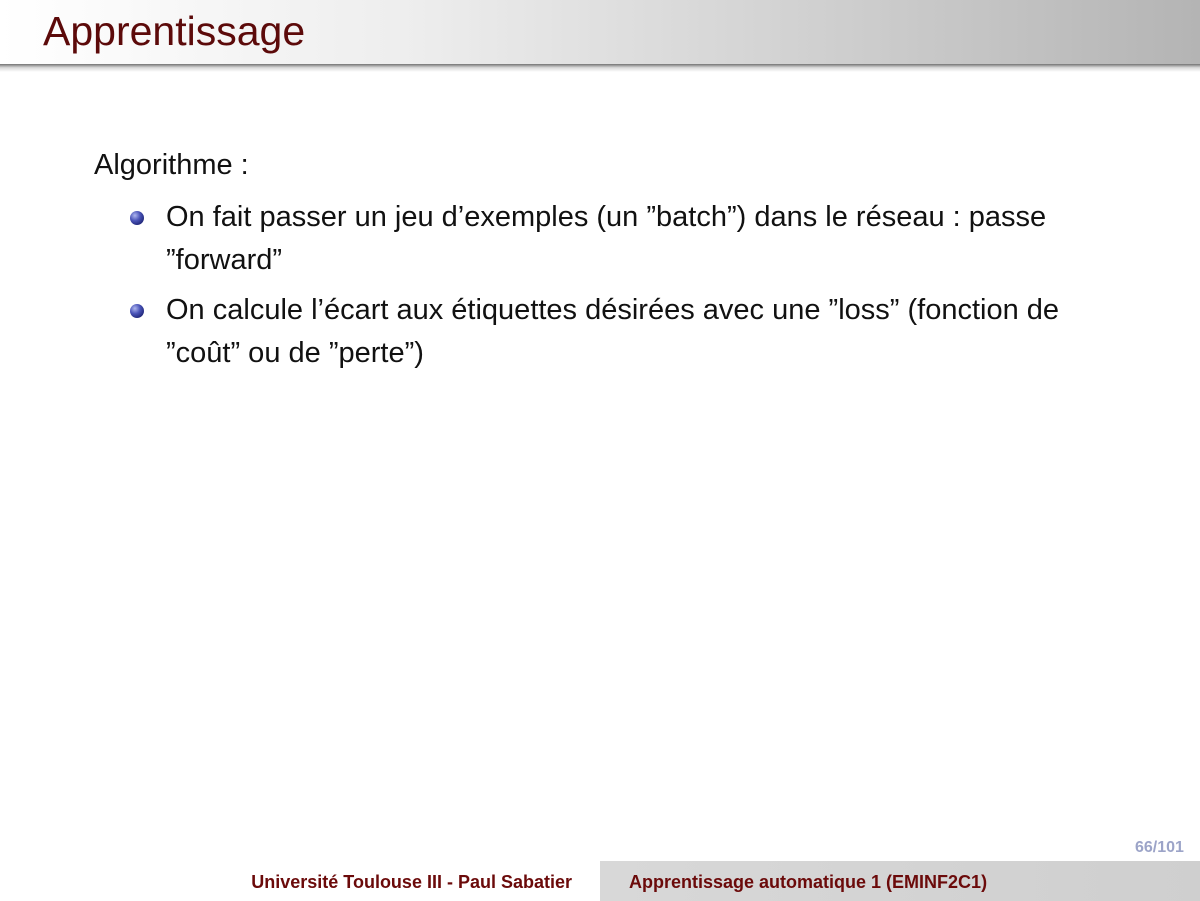 This screenshot has height=901, width=1200. Describe the element at coordinates (411, 882) in the screenshot. I see `footer-university: Université Toulouse III - Paul Sabatier` at that location.